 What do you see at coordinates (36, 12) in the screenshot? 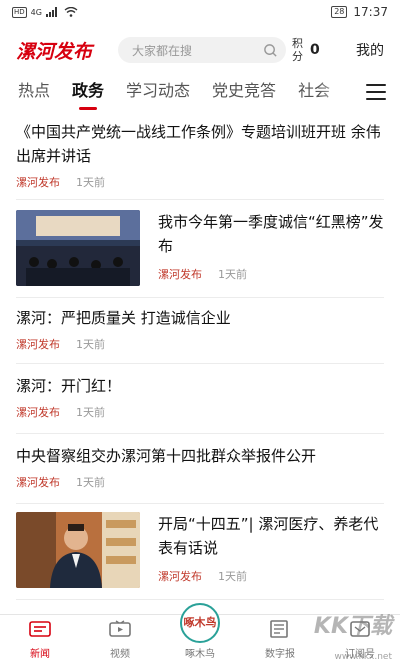
I see `network-indicator: 4G` at bounding box center [36, 12].